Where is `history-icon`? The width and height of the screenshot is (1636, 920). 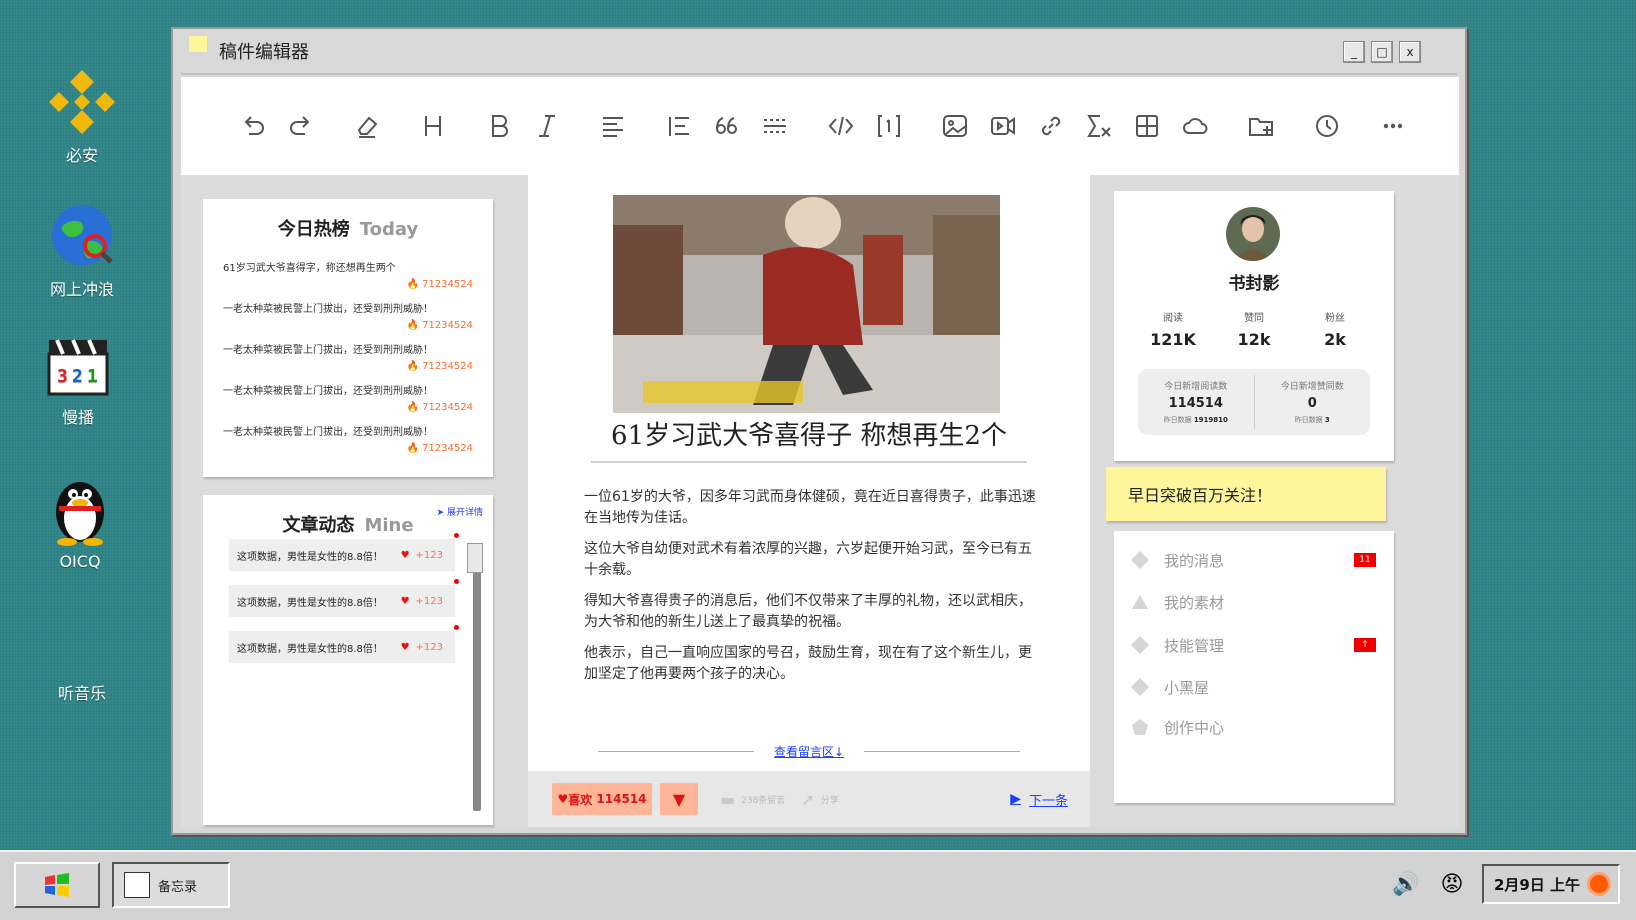
history-icon is located at coordinates (1327, 126).